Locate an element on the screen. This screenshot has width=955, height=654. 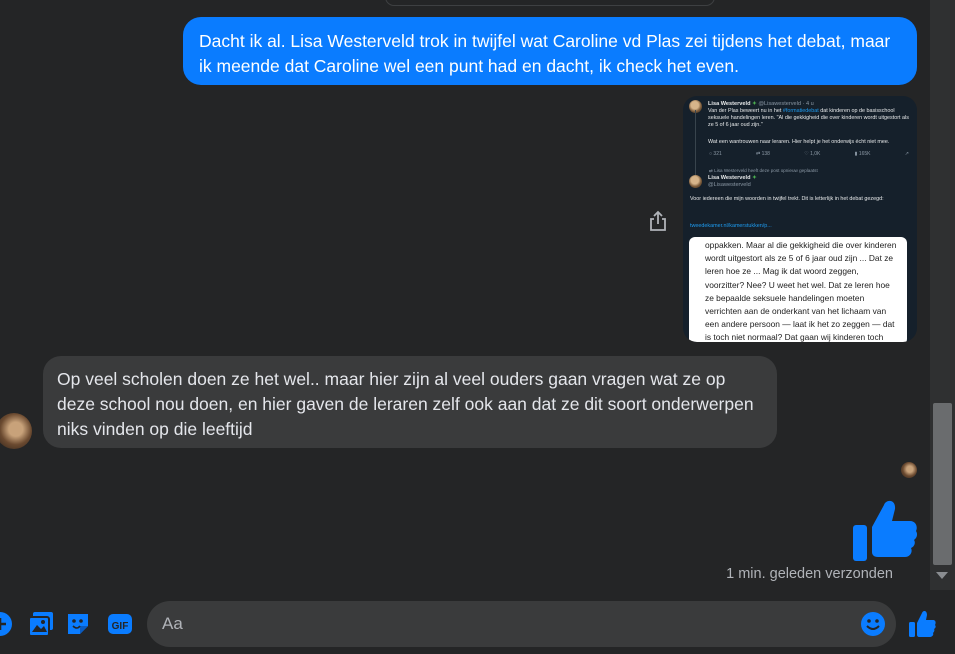
scrollbar-thumb is located at coordinates (942, 484).